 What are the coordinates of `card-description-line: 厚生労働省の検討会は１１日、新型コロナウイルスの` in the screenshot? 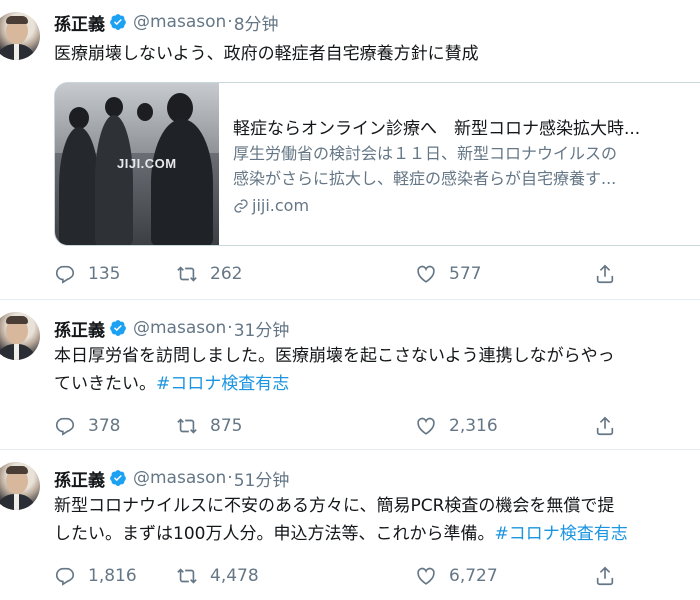 It's located at (425, 153).